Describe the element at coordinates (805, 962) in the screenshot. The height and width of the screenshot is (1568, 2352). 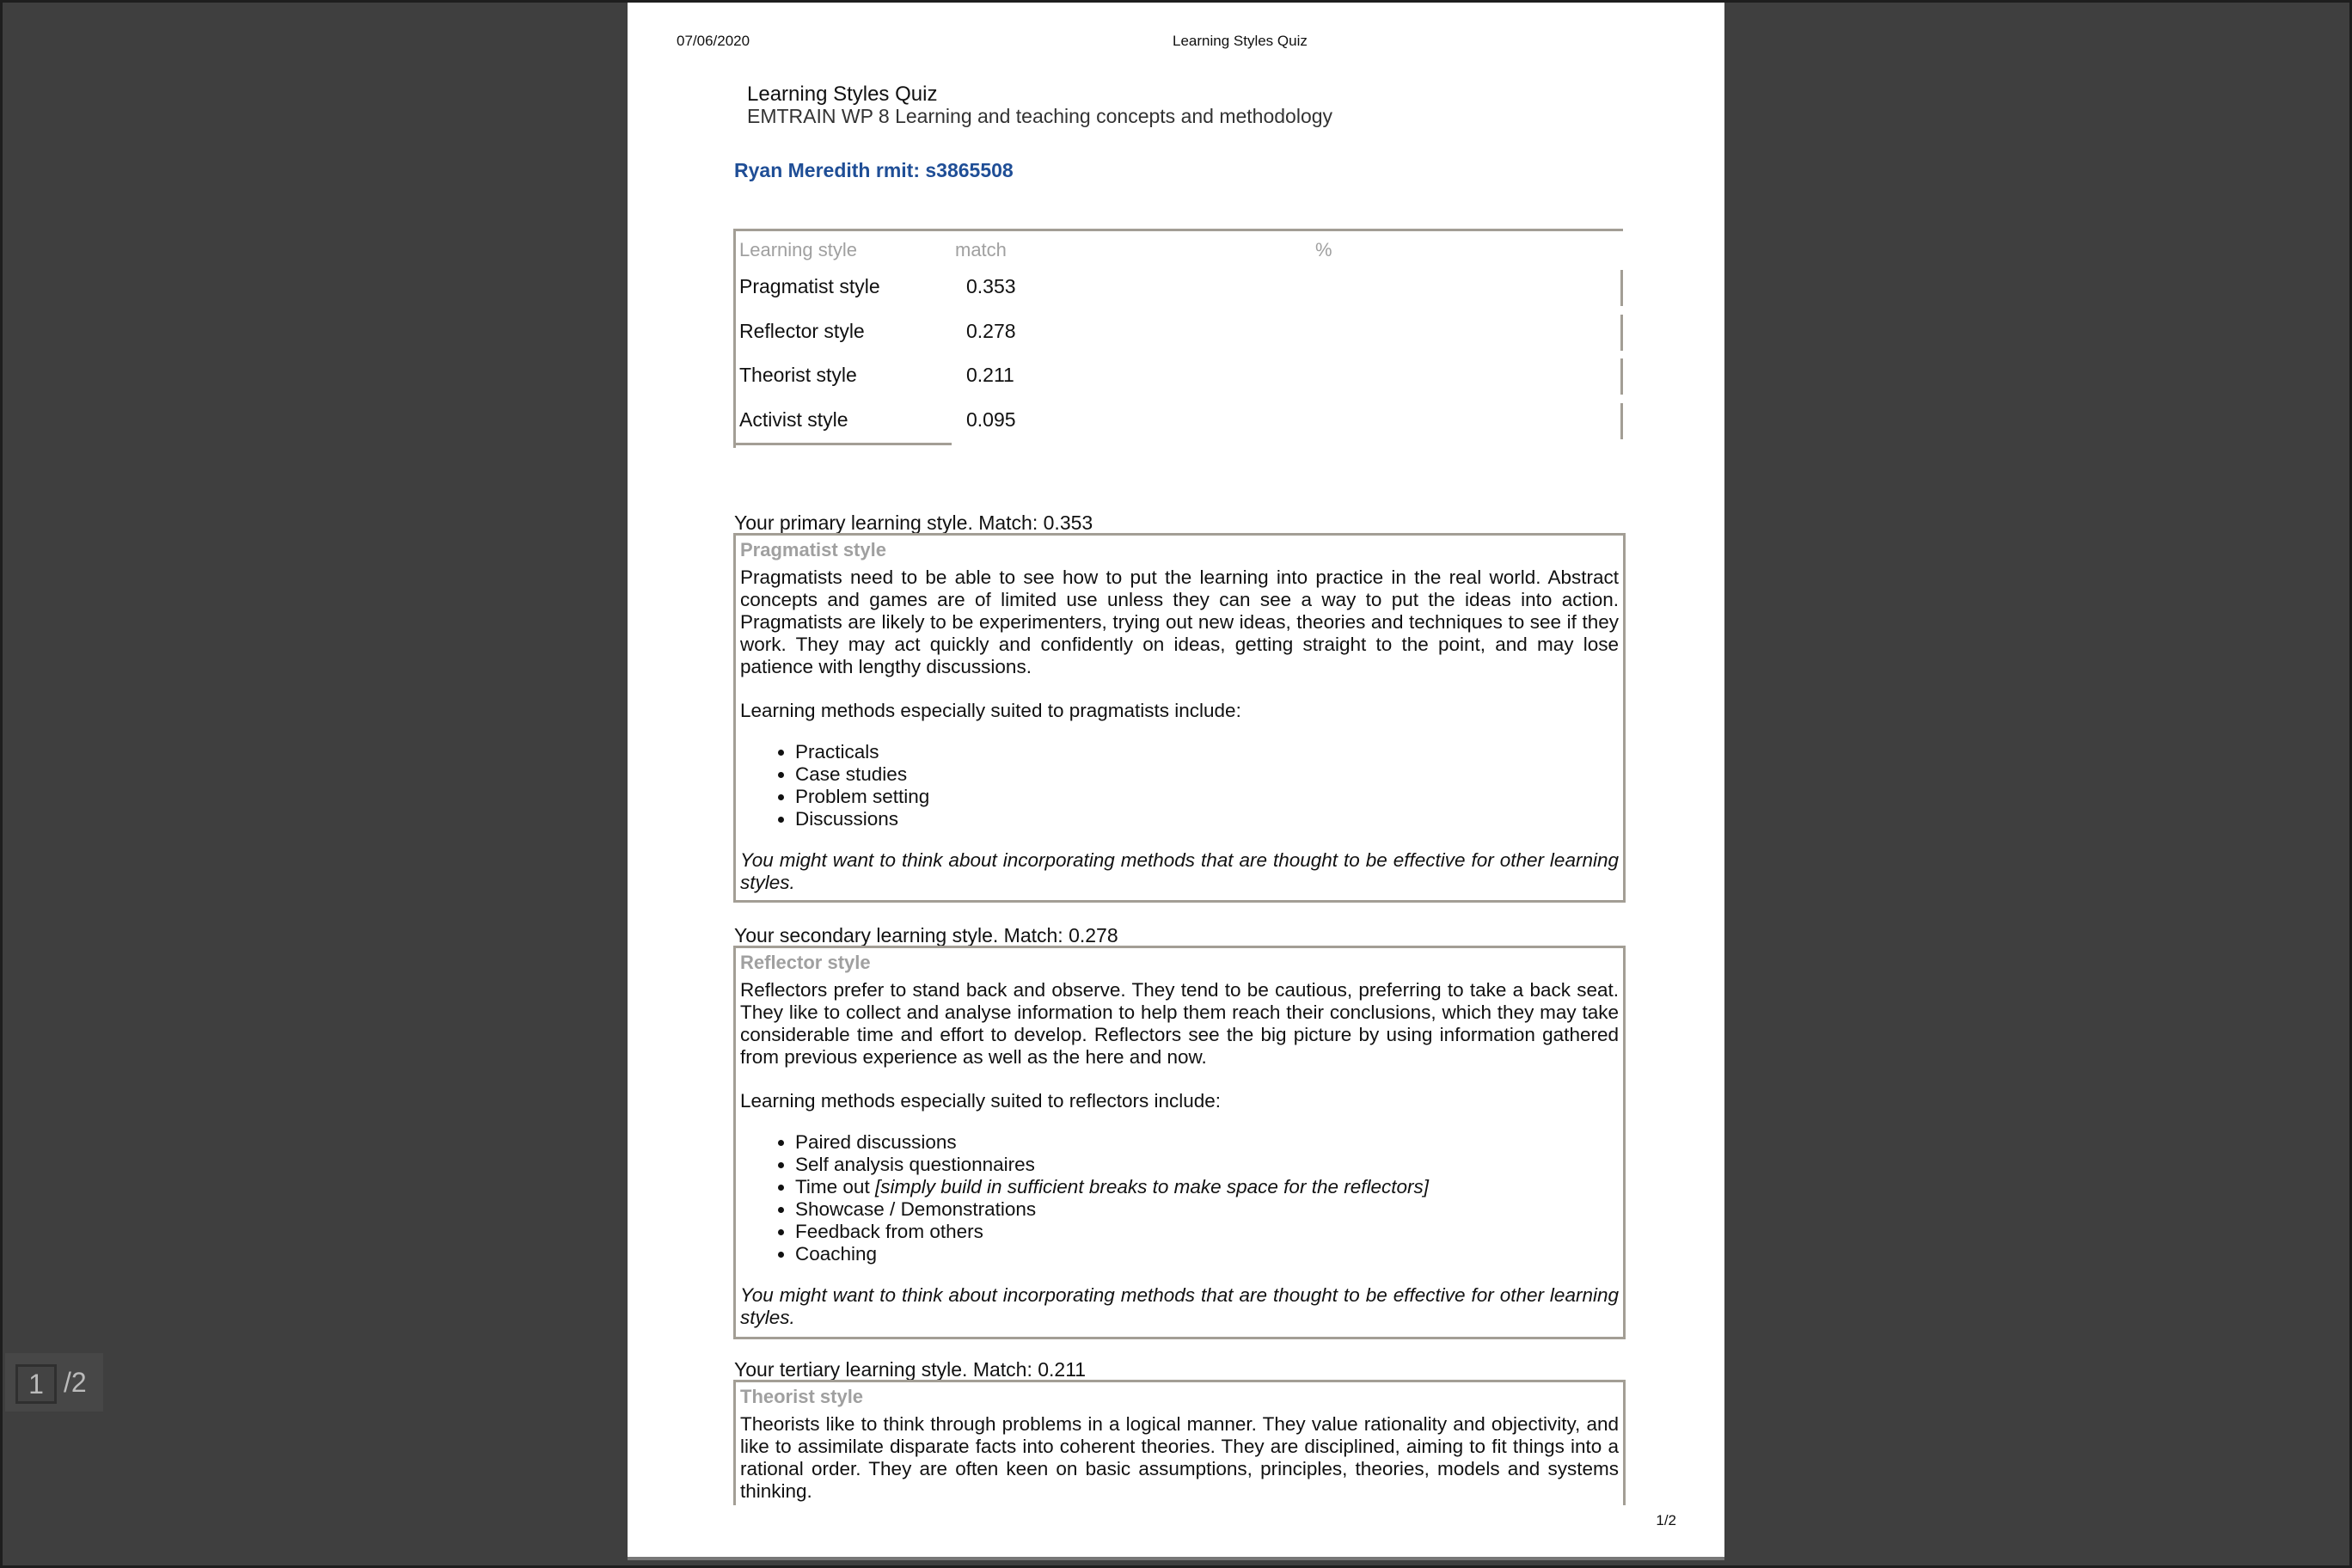
I see `secondary-style-heading: Reflector style` at that location.